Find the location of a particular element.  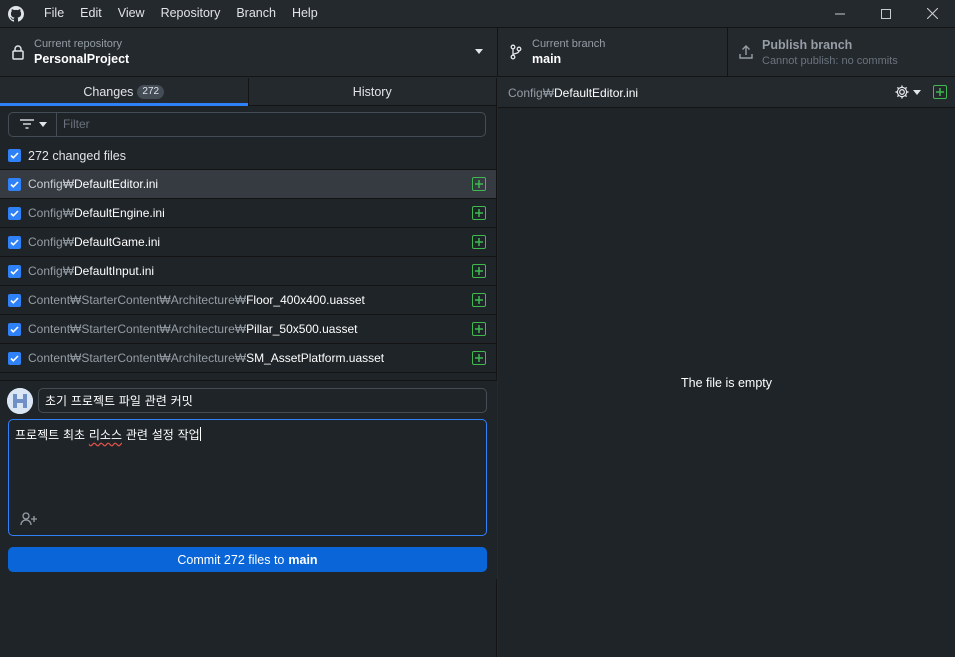

diff-header: Config₩ DefaultEditor.ini is located at coordinates (726, 93).